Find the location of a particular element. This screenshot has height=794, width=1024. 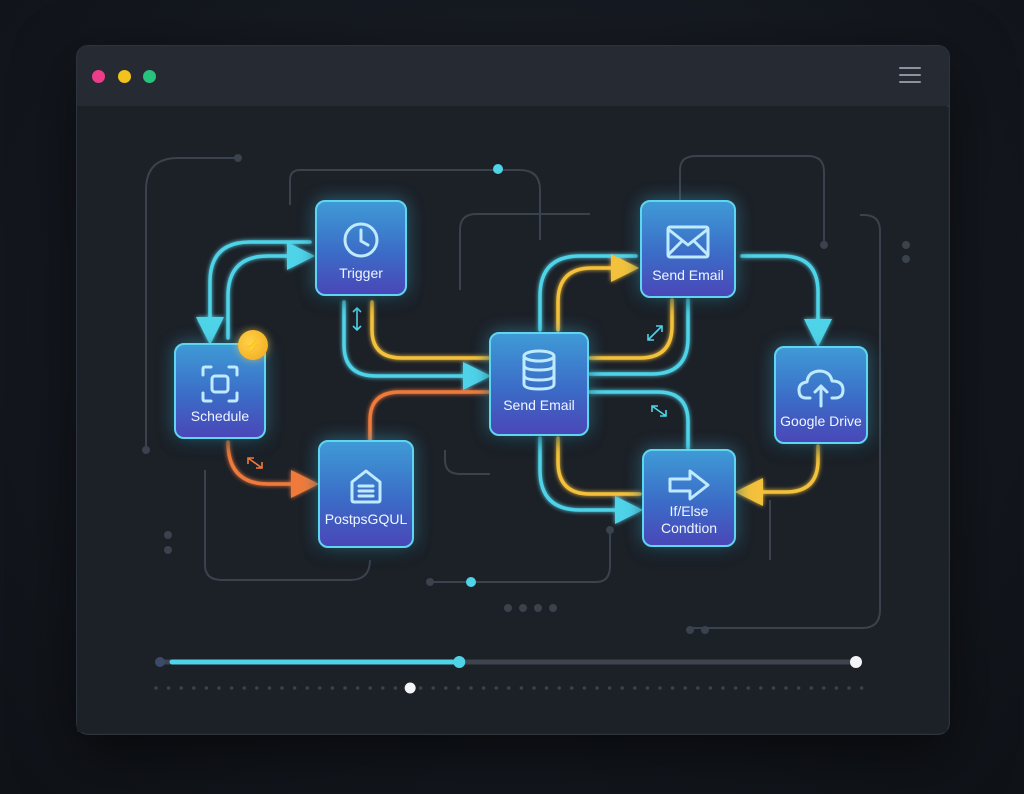

envelope-icon is located at coordinates (688, 242).